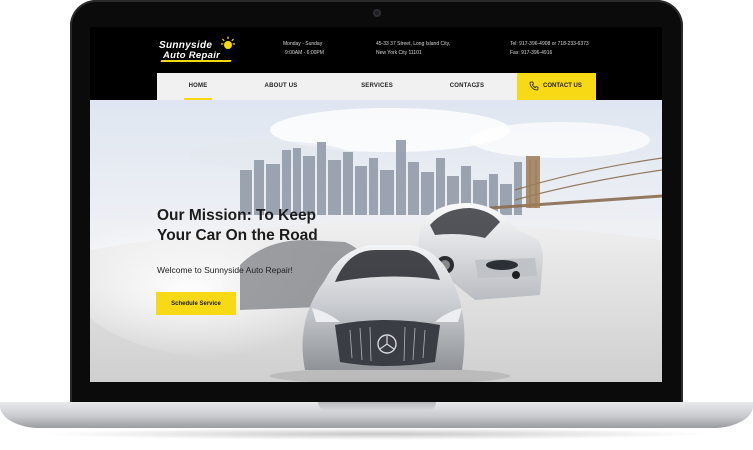 The height and width of the screenshot is (450, 753). I want to click on nav-about-us: ABOUT US, so click(281, 86).